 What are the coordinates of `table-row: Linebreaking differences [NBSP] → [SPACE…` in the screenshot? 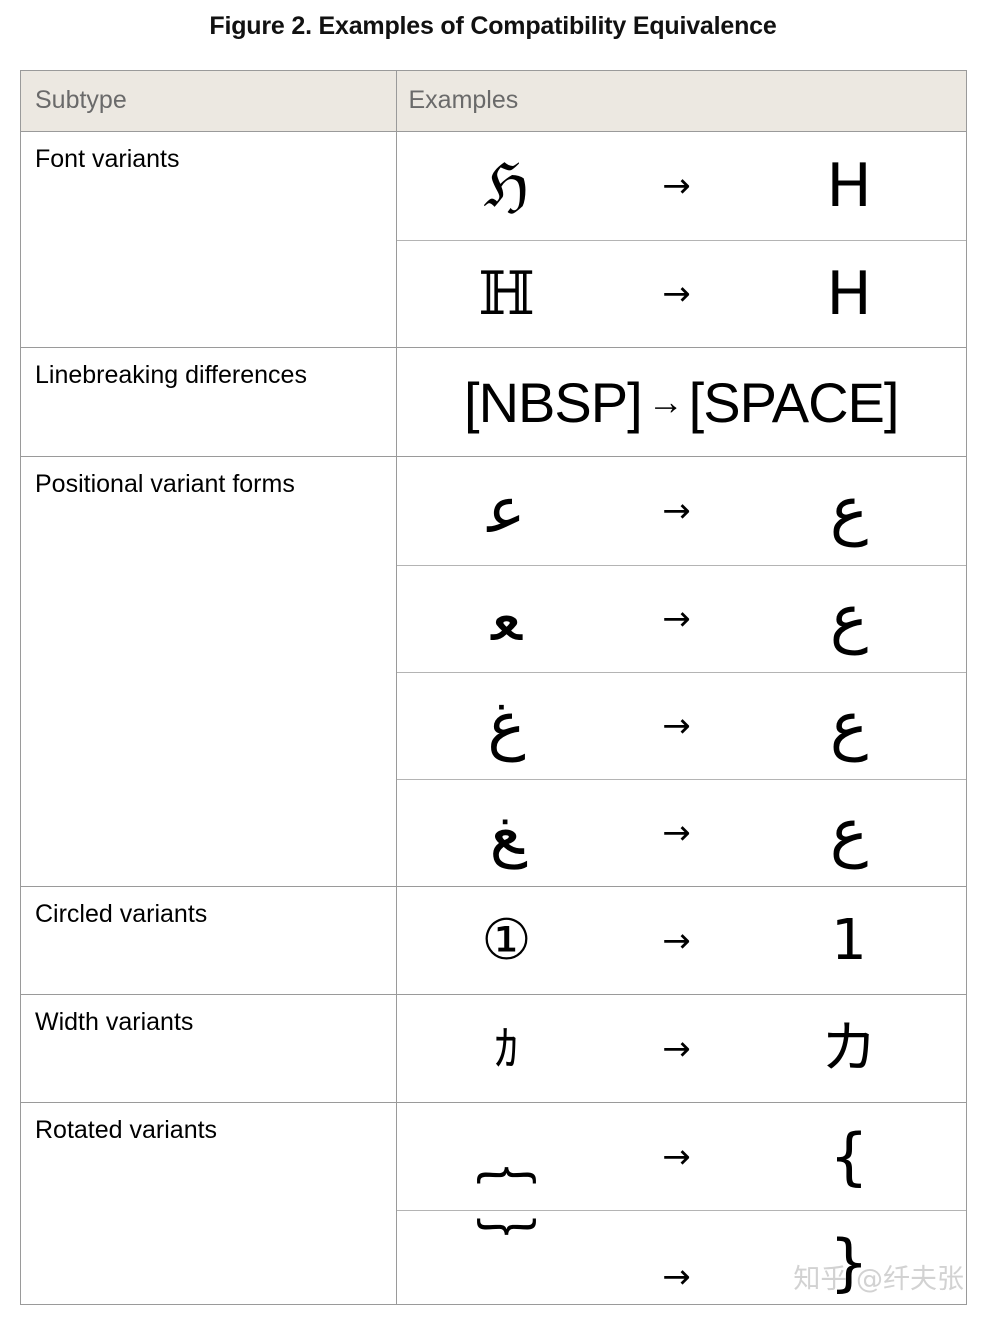 It's located at (494, 402).